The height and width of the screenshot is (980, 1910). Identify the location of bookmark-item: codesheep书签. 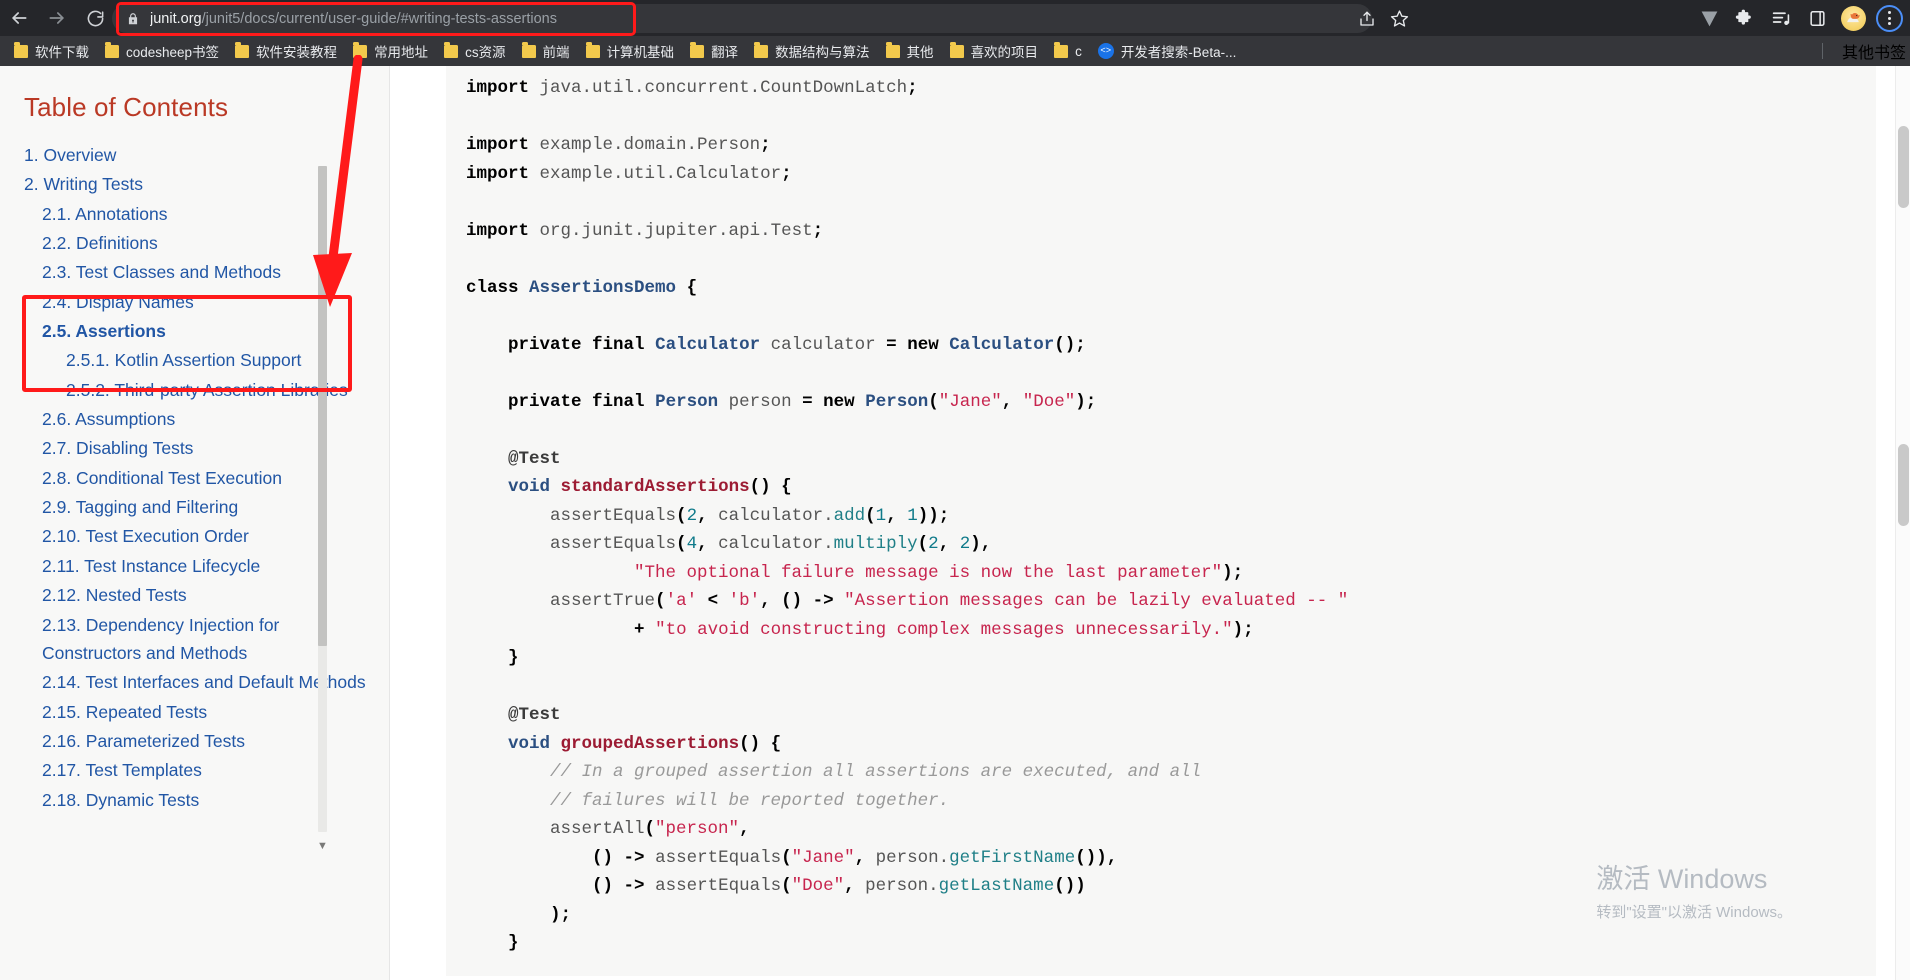
(162, 51).